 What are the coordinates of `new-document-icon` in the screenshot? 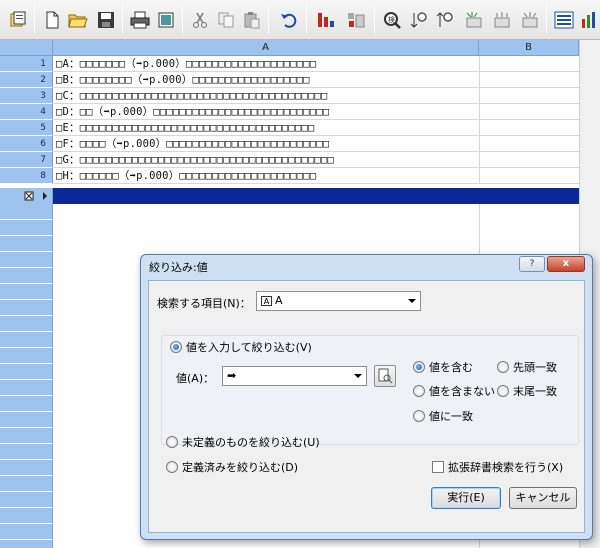 It's located at (52, 20).